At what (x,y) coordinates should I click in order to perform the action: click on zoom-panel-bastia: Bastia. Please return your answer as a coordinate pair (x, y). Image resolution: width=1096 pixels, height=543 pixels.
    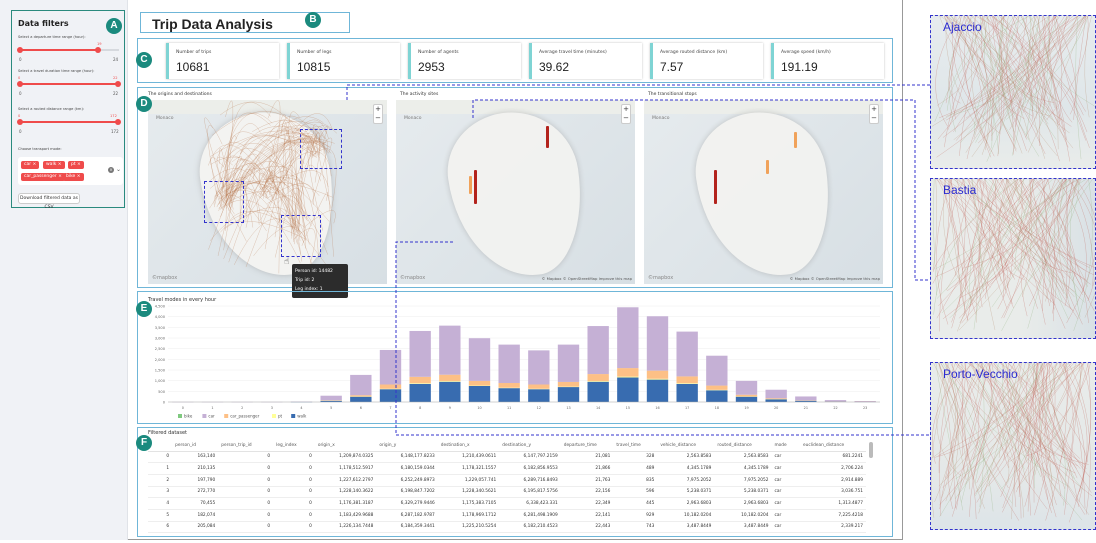
    Looking at the image, I should click on (1013, 258).